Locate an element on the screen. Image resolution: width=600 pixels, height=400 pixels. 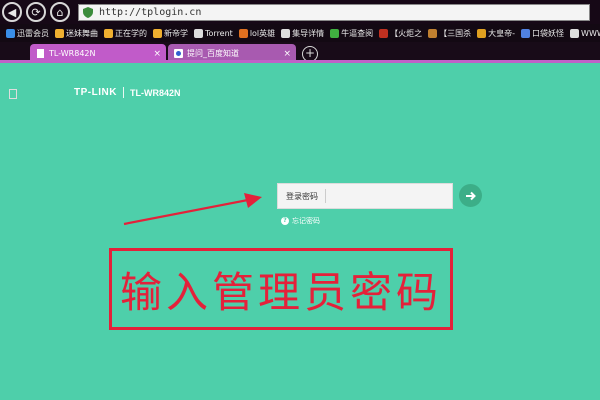
bookmark-item: WWW. is located at coordinates (585, 33).